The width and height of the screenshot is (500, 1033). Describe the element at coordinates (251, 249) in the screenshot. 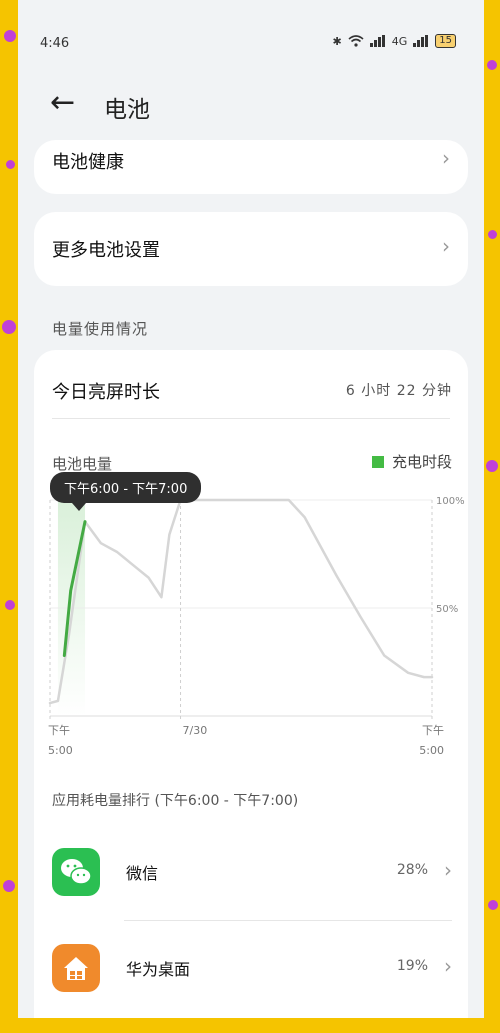

I see `more-battery-settings-row: 更多电池设置 ›` at that location.